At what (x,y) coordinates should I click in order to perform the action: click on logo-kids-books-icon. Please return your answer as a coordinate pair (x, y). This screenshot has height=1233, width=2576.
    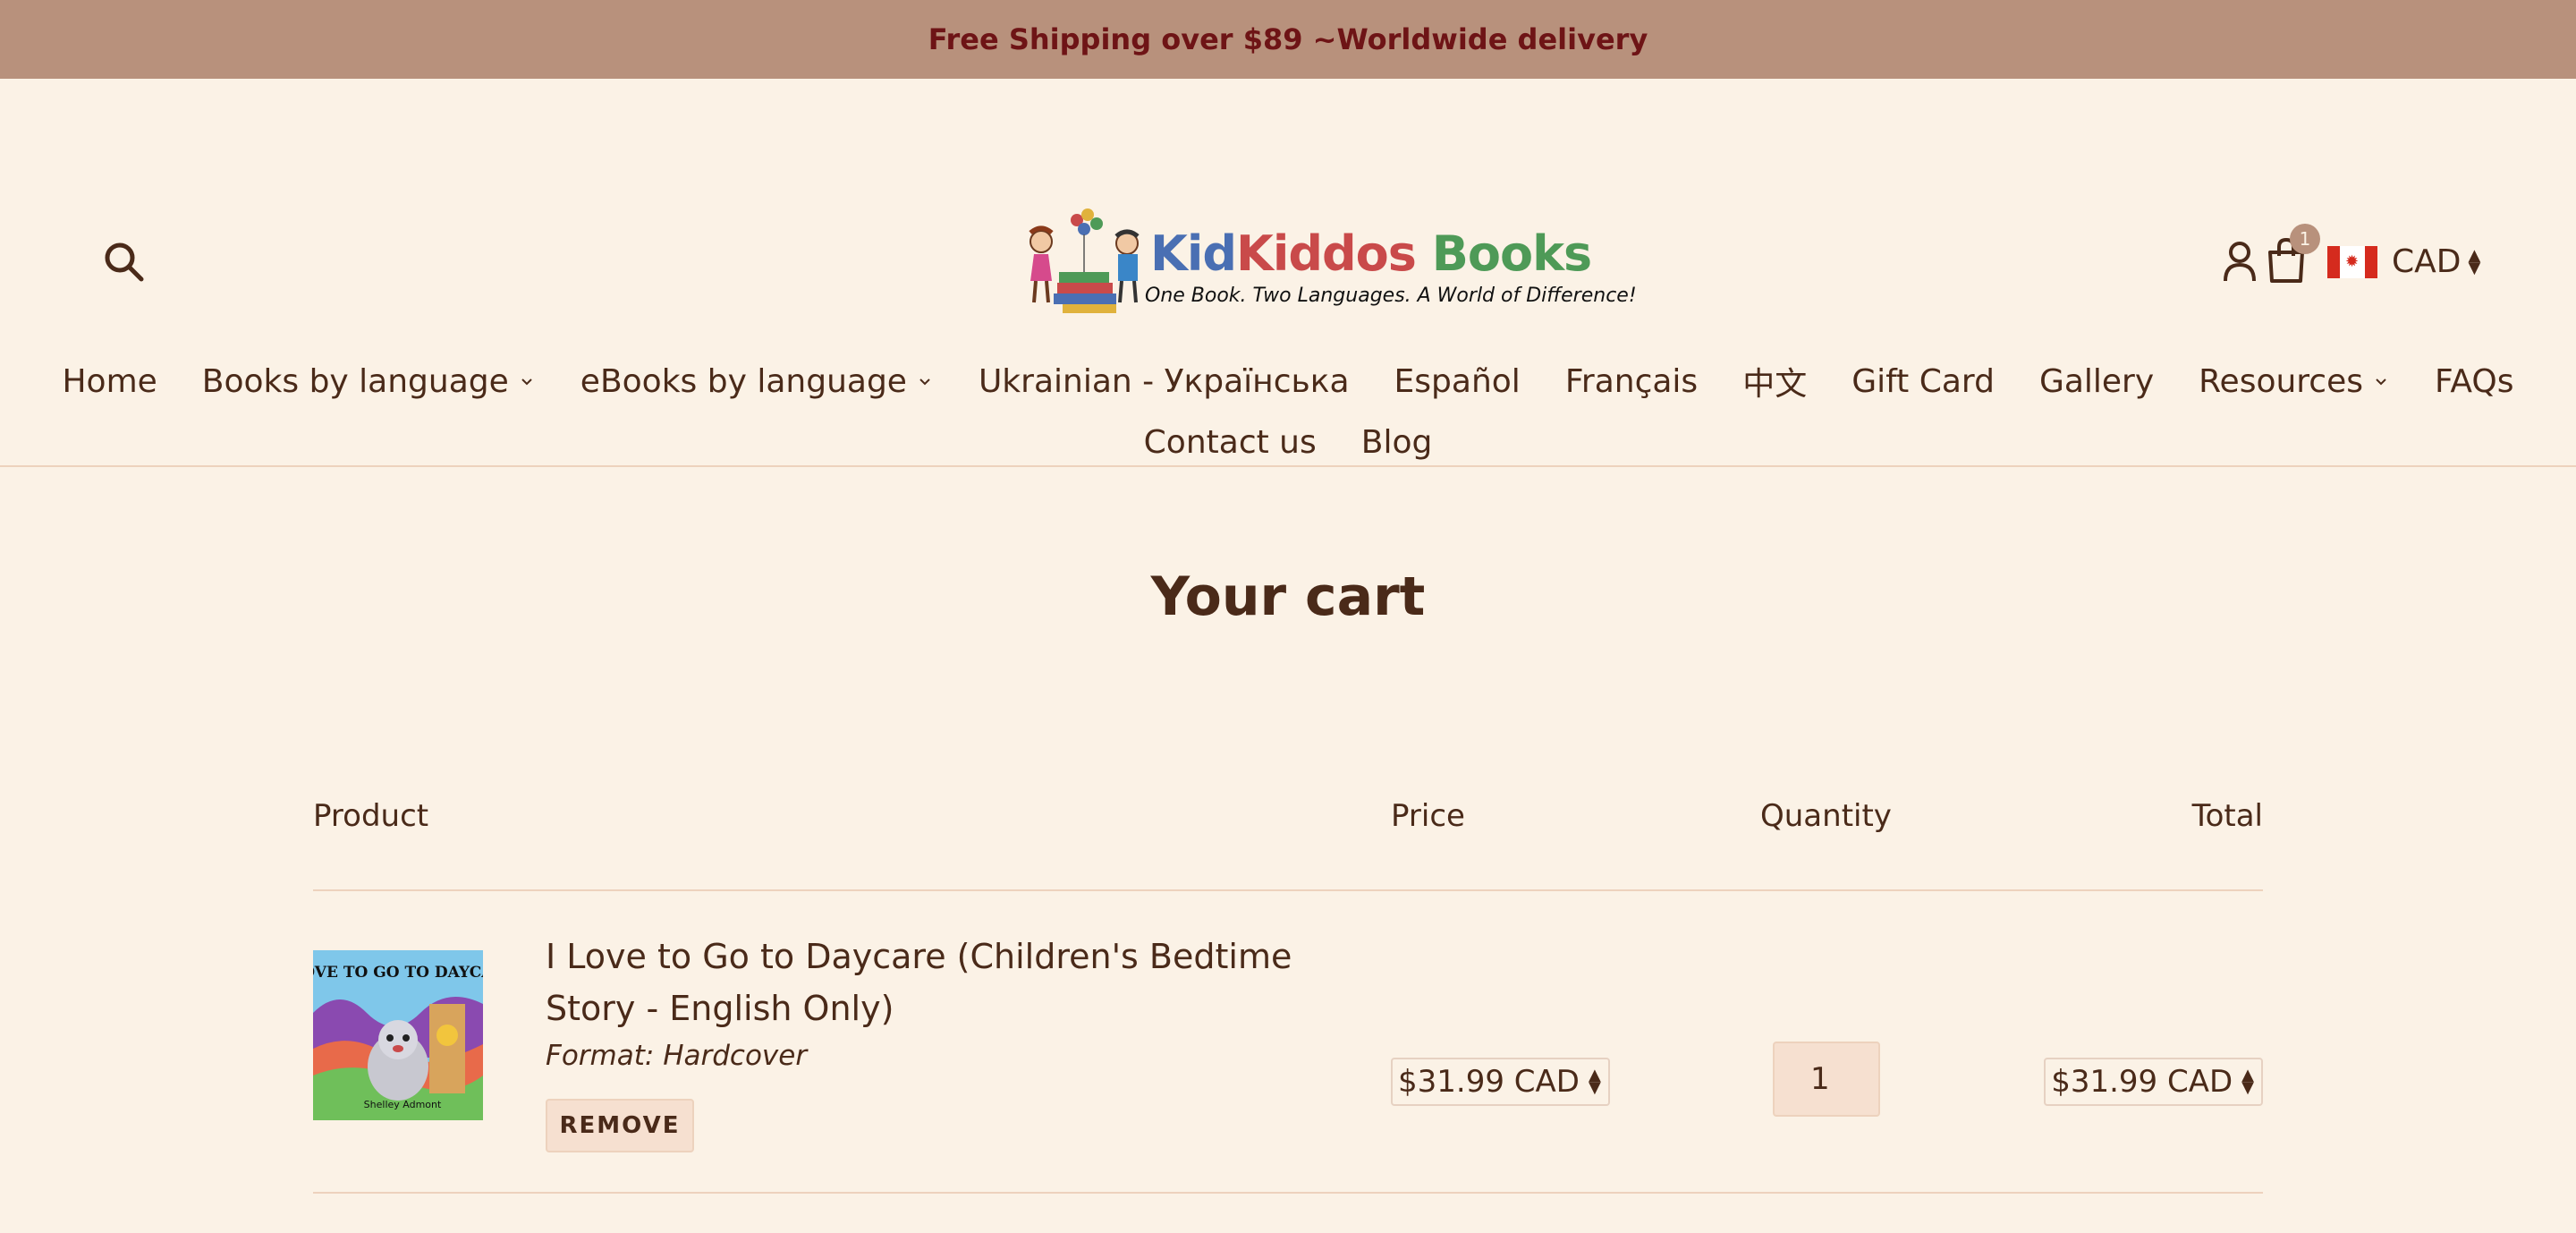
    Looking at the image, I should click on (1084, 260).